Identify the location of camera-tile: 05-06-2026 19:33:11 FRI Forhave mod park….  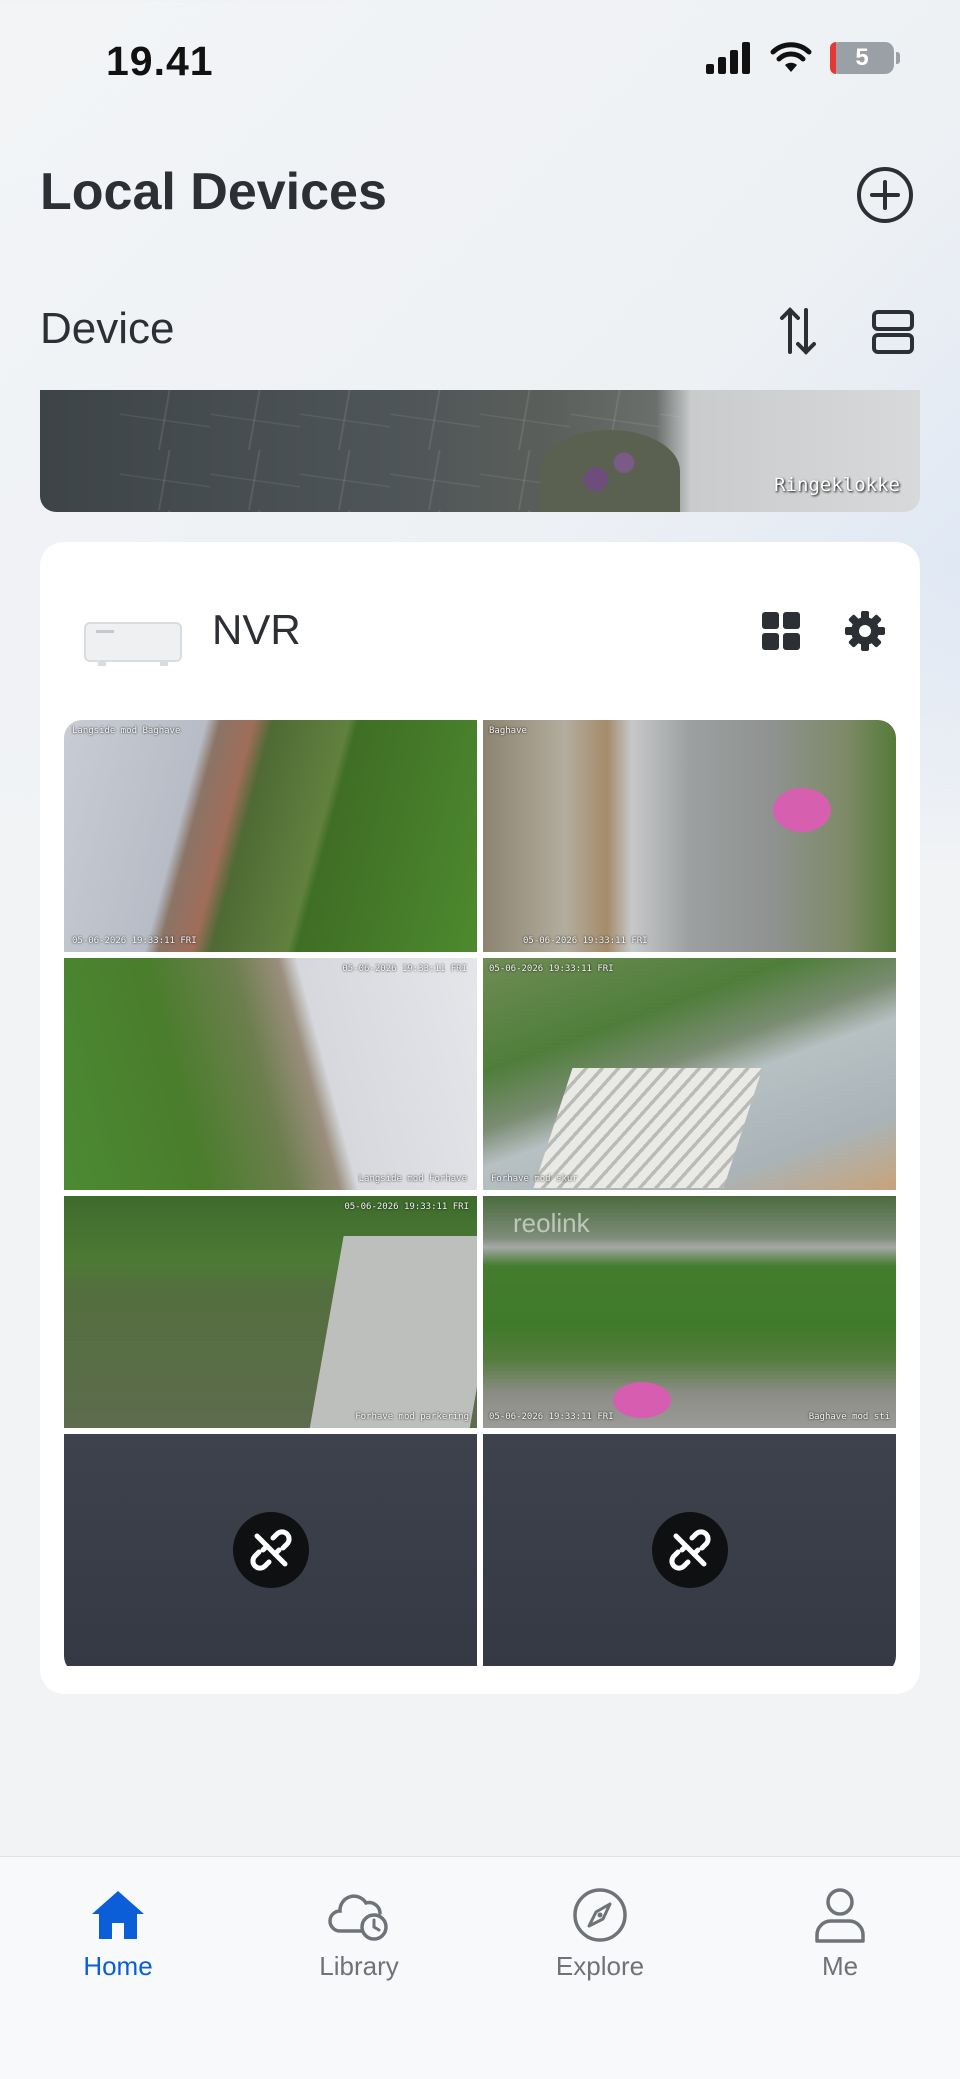
(270, 1312).